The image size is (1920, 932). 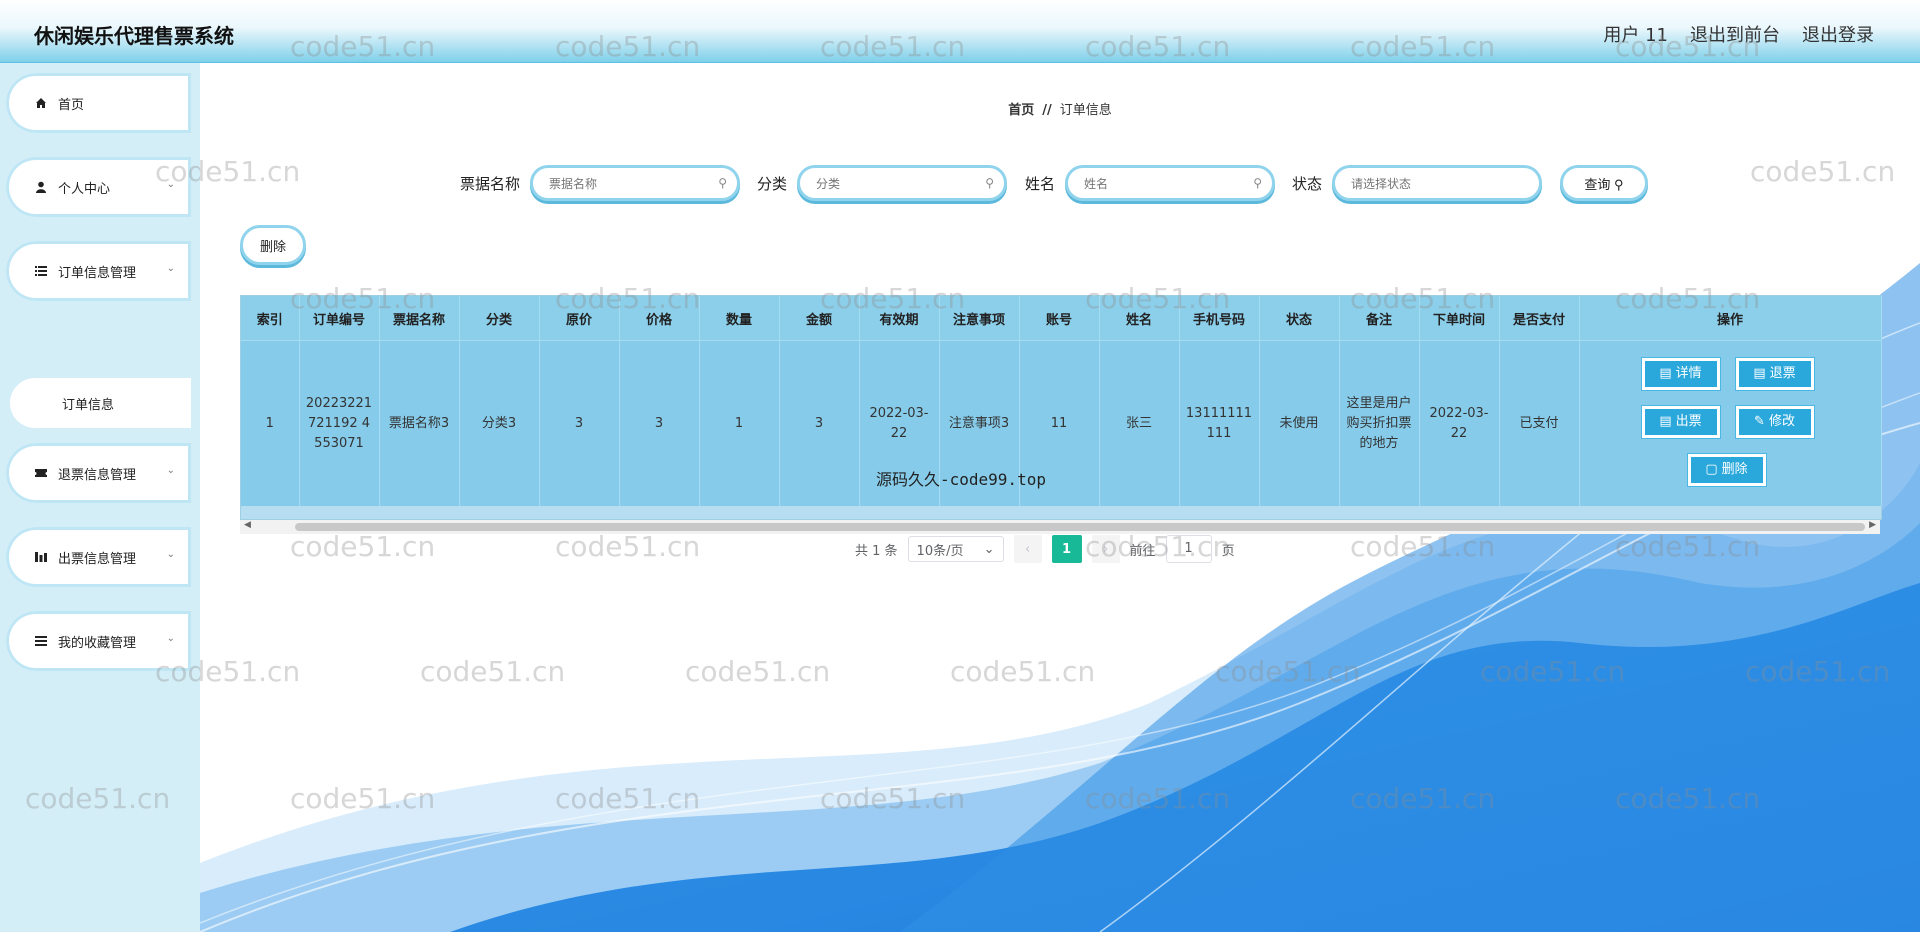 What do you see at coordinates (98, 641) in the screenshot?
I see `sidebar-item-favorites: 我的收藏管理 ⌄` at bounding box center [98, 641].